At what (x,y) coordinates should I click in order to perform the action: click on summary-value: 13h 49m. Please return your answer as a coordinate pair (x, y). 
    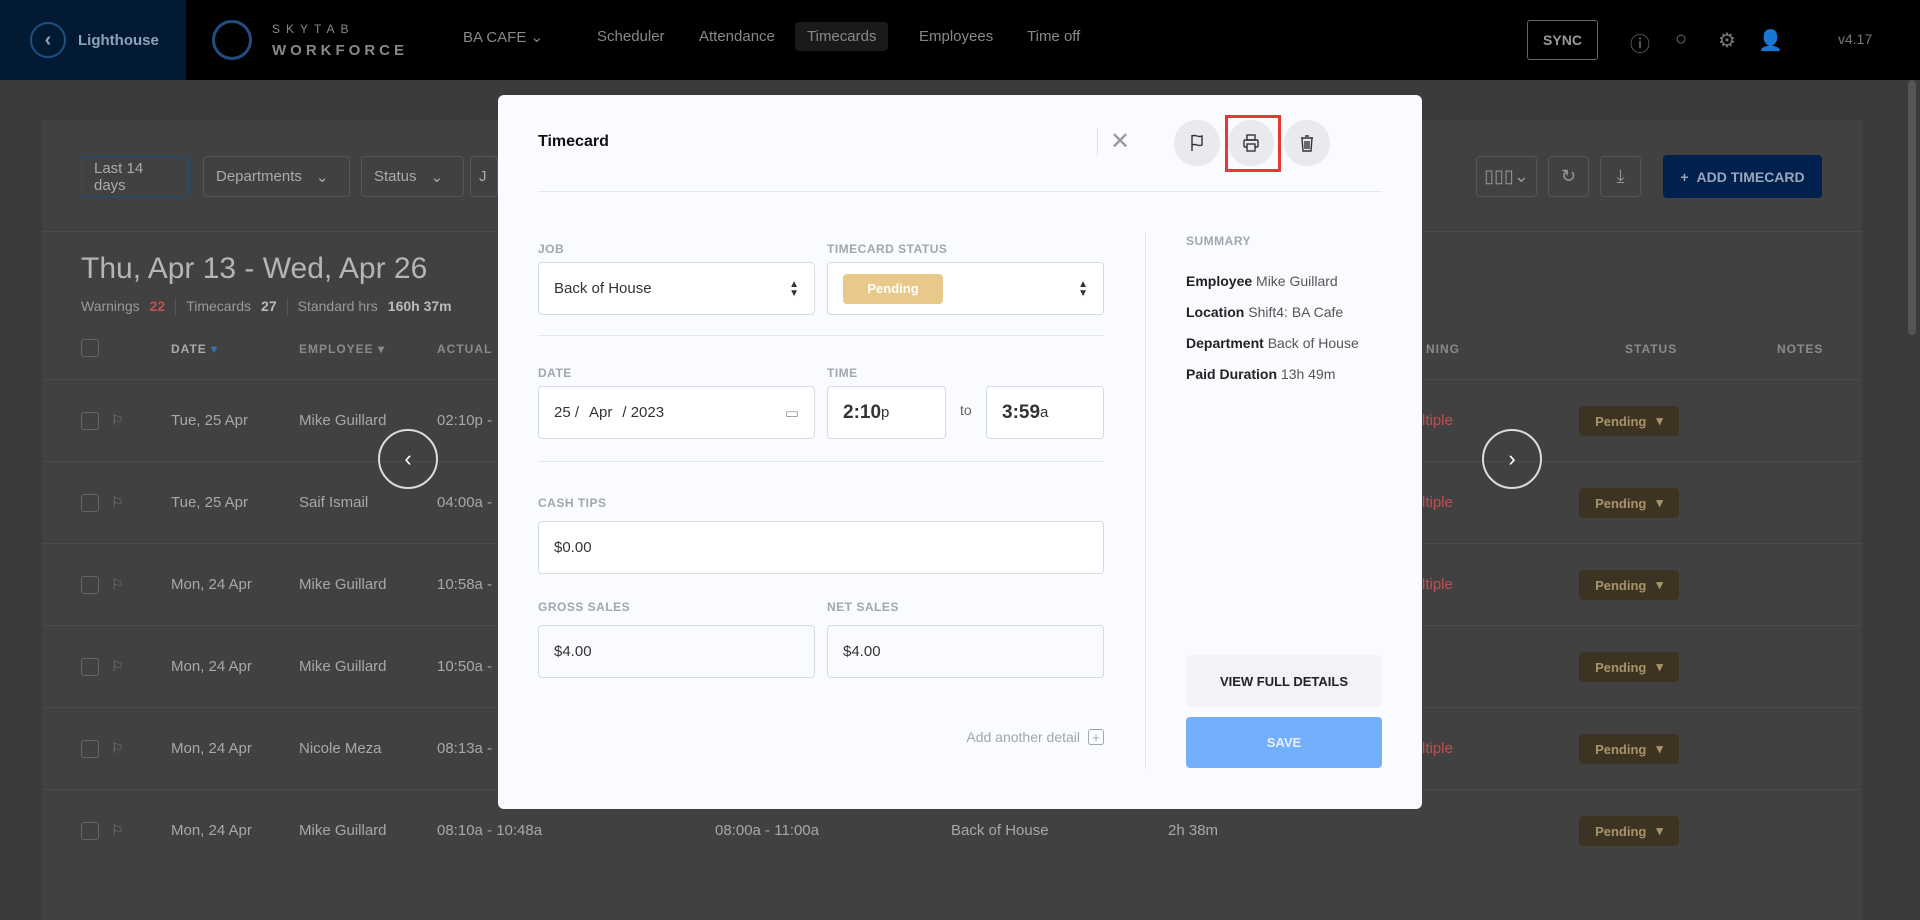
    Looking at the image, I should click on (1308, 374).